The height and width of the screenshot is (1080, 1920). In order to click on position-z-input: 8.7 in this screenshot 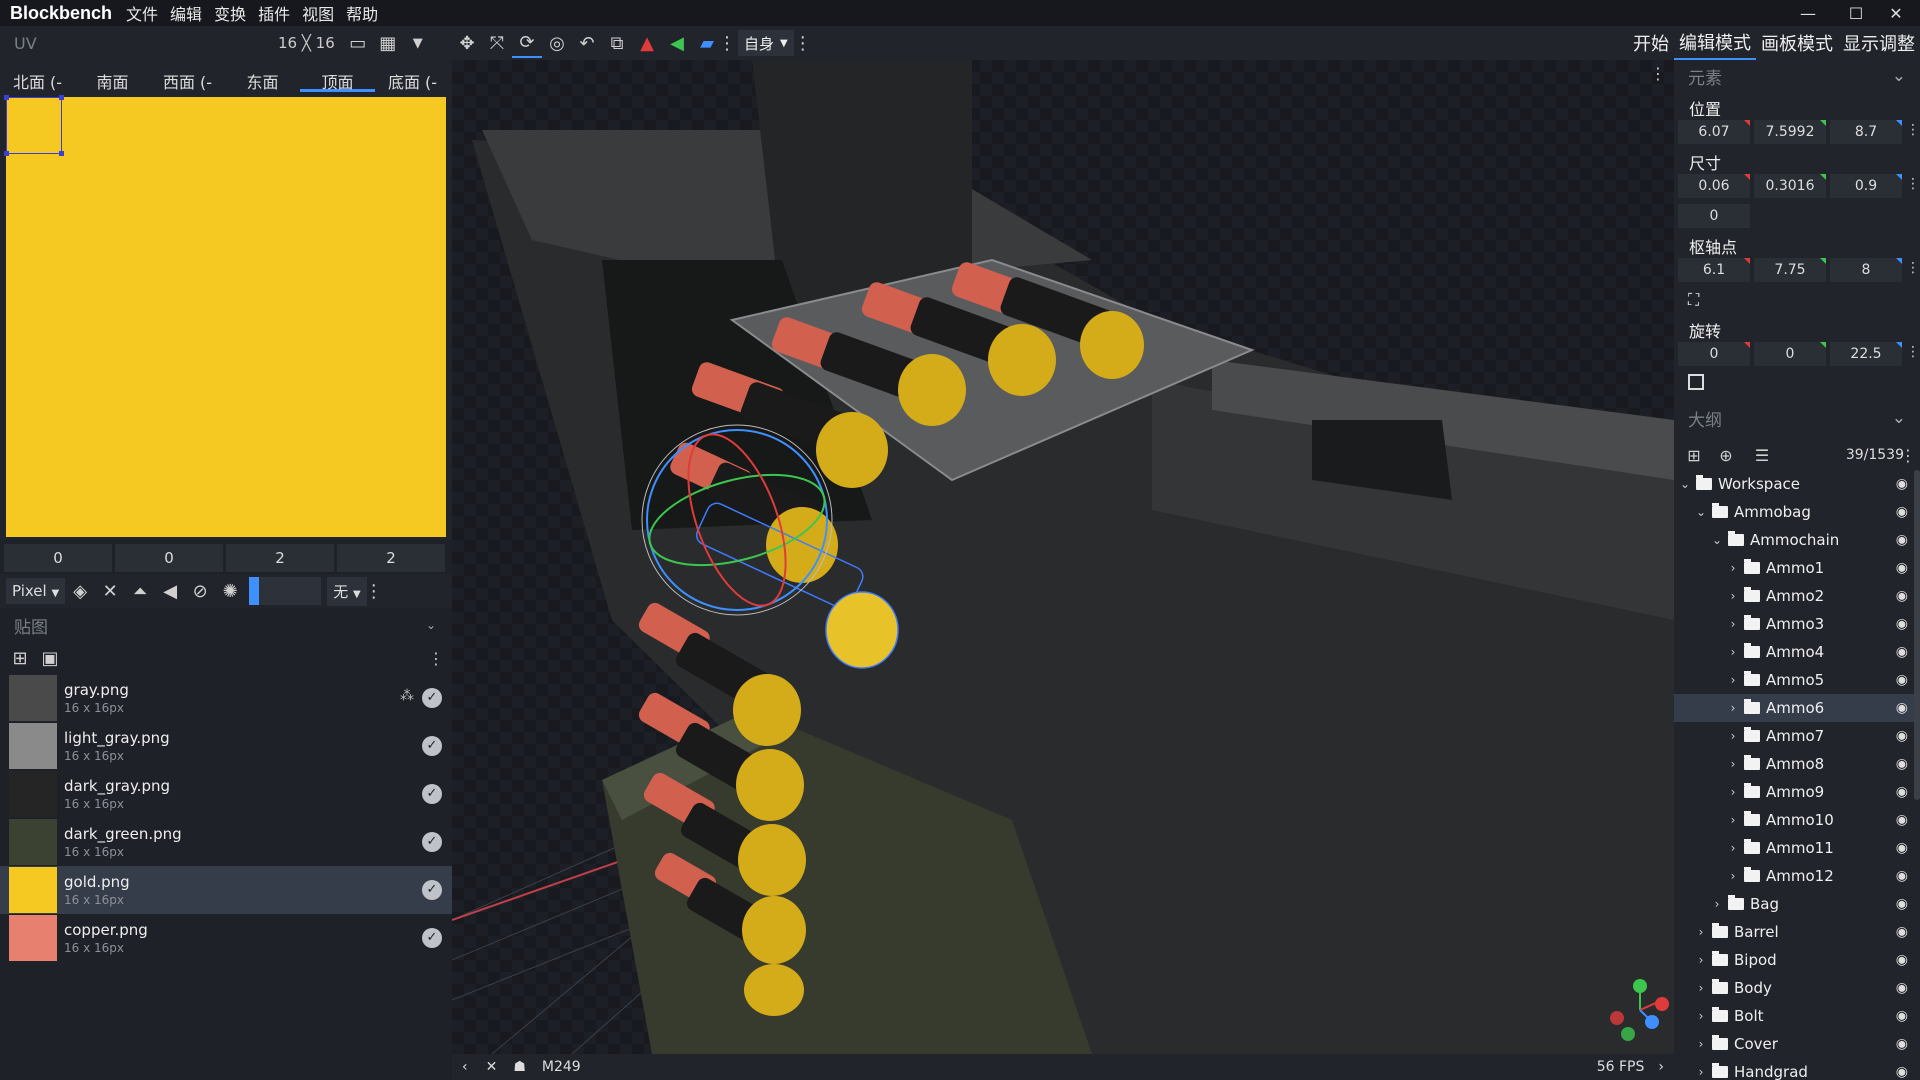, I will do `click(1866, 132)`.